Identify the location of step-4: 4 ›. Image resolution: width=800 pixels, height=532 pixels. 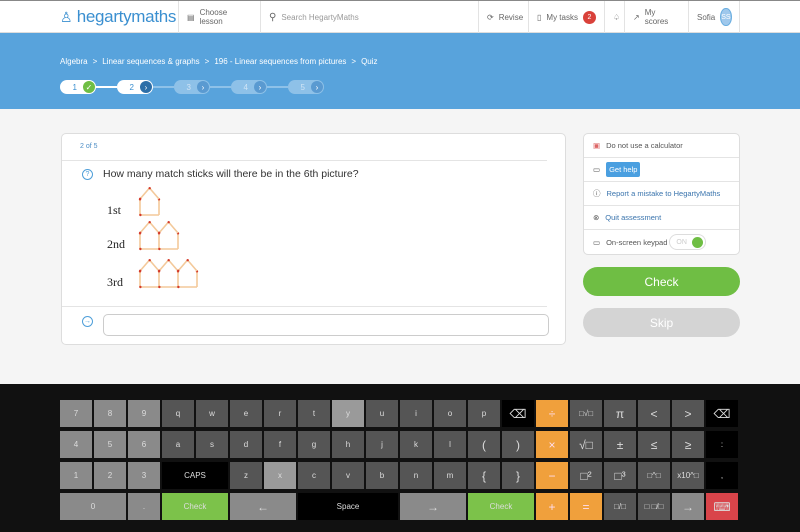
(249, 87).